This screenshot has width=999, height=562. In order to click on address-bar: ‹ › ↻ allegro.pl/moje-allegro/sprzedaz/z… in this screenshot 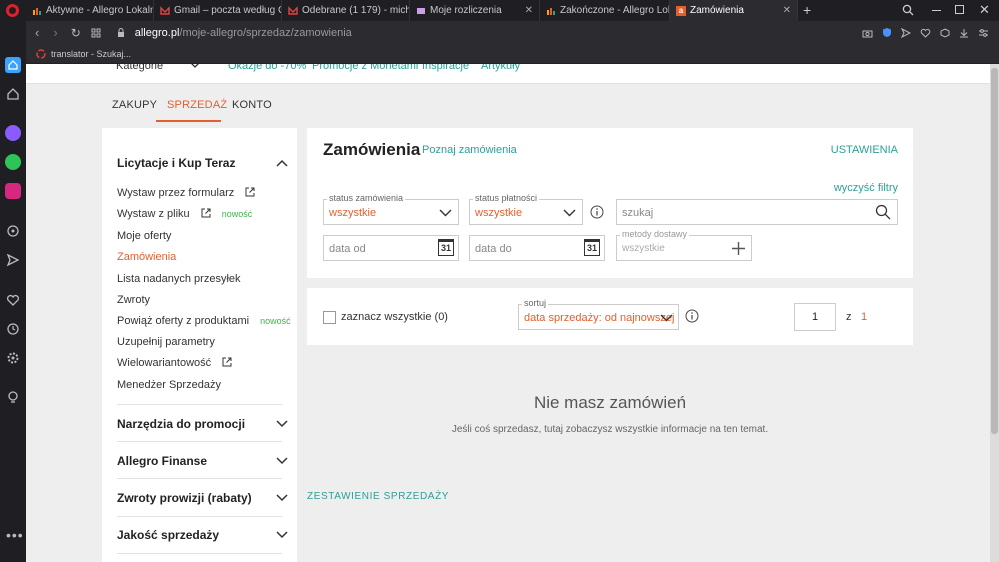, I will do `click(512, 32)`.